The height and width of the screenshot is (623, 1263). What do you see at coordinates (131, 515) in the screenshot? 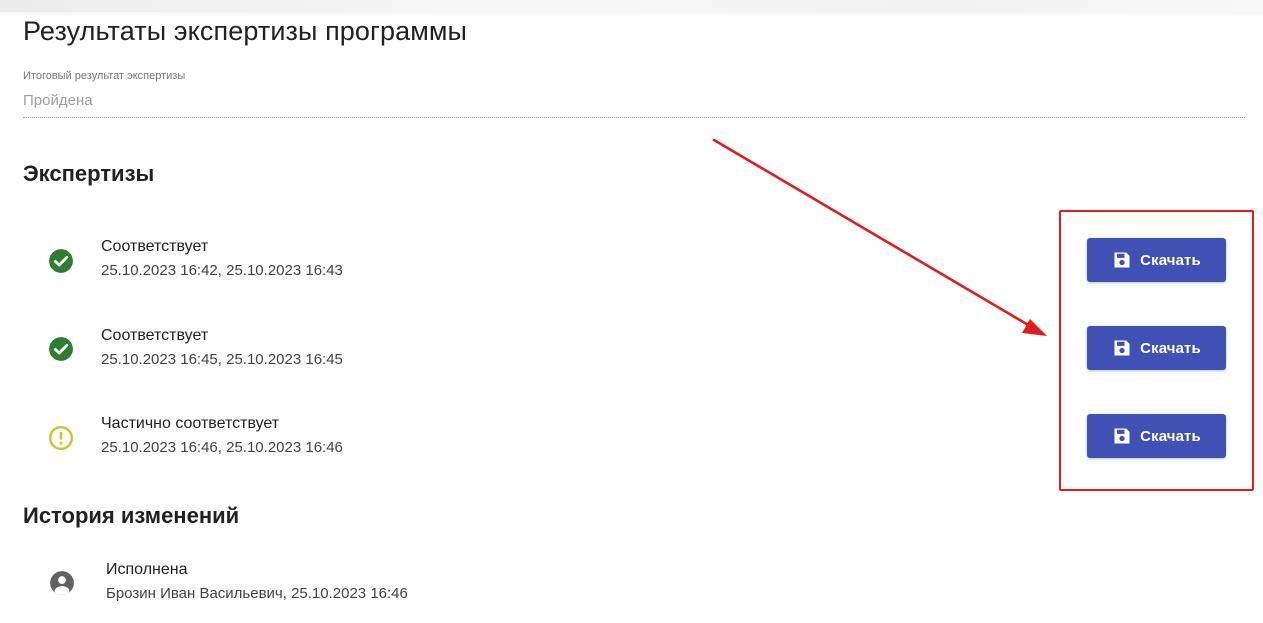
I see `history-heading: История изменений` at bounding box center [131, 515].